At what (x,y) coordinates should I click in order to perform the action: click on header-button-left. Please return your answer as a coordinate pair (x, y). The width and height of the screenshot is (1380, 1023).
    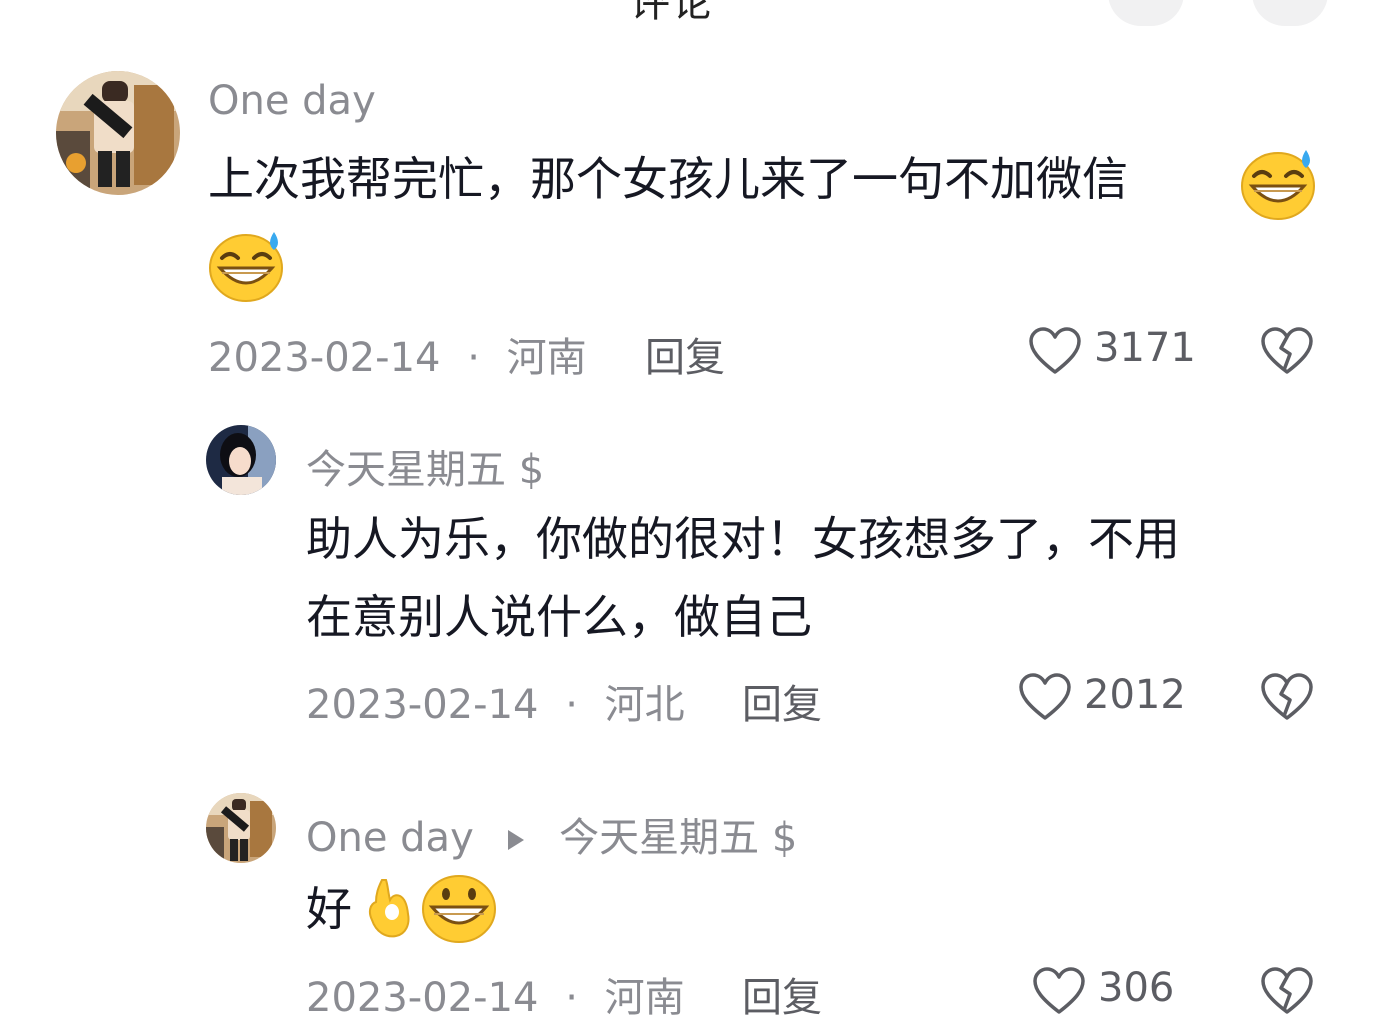
    Looking at the image, I should click on (1146, 13).